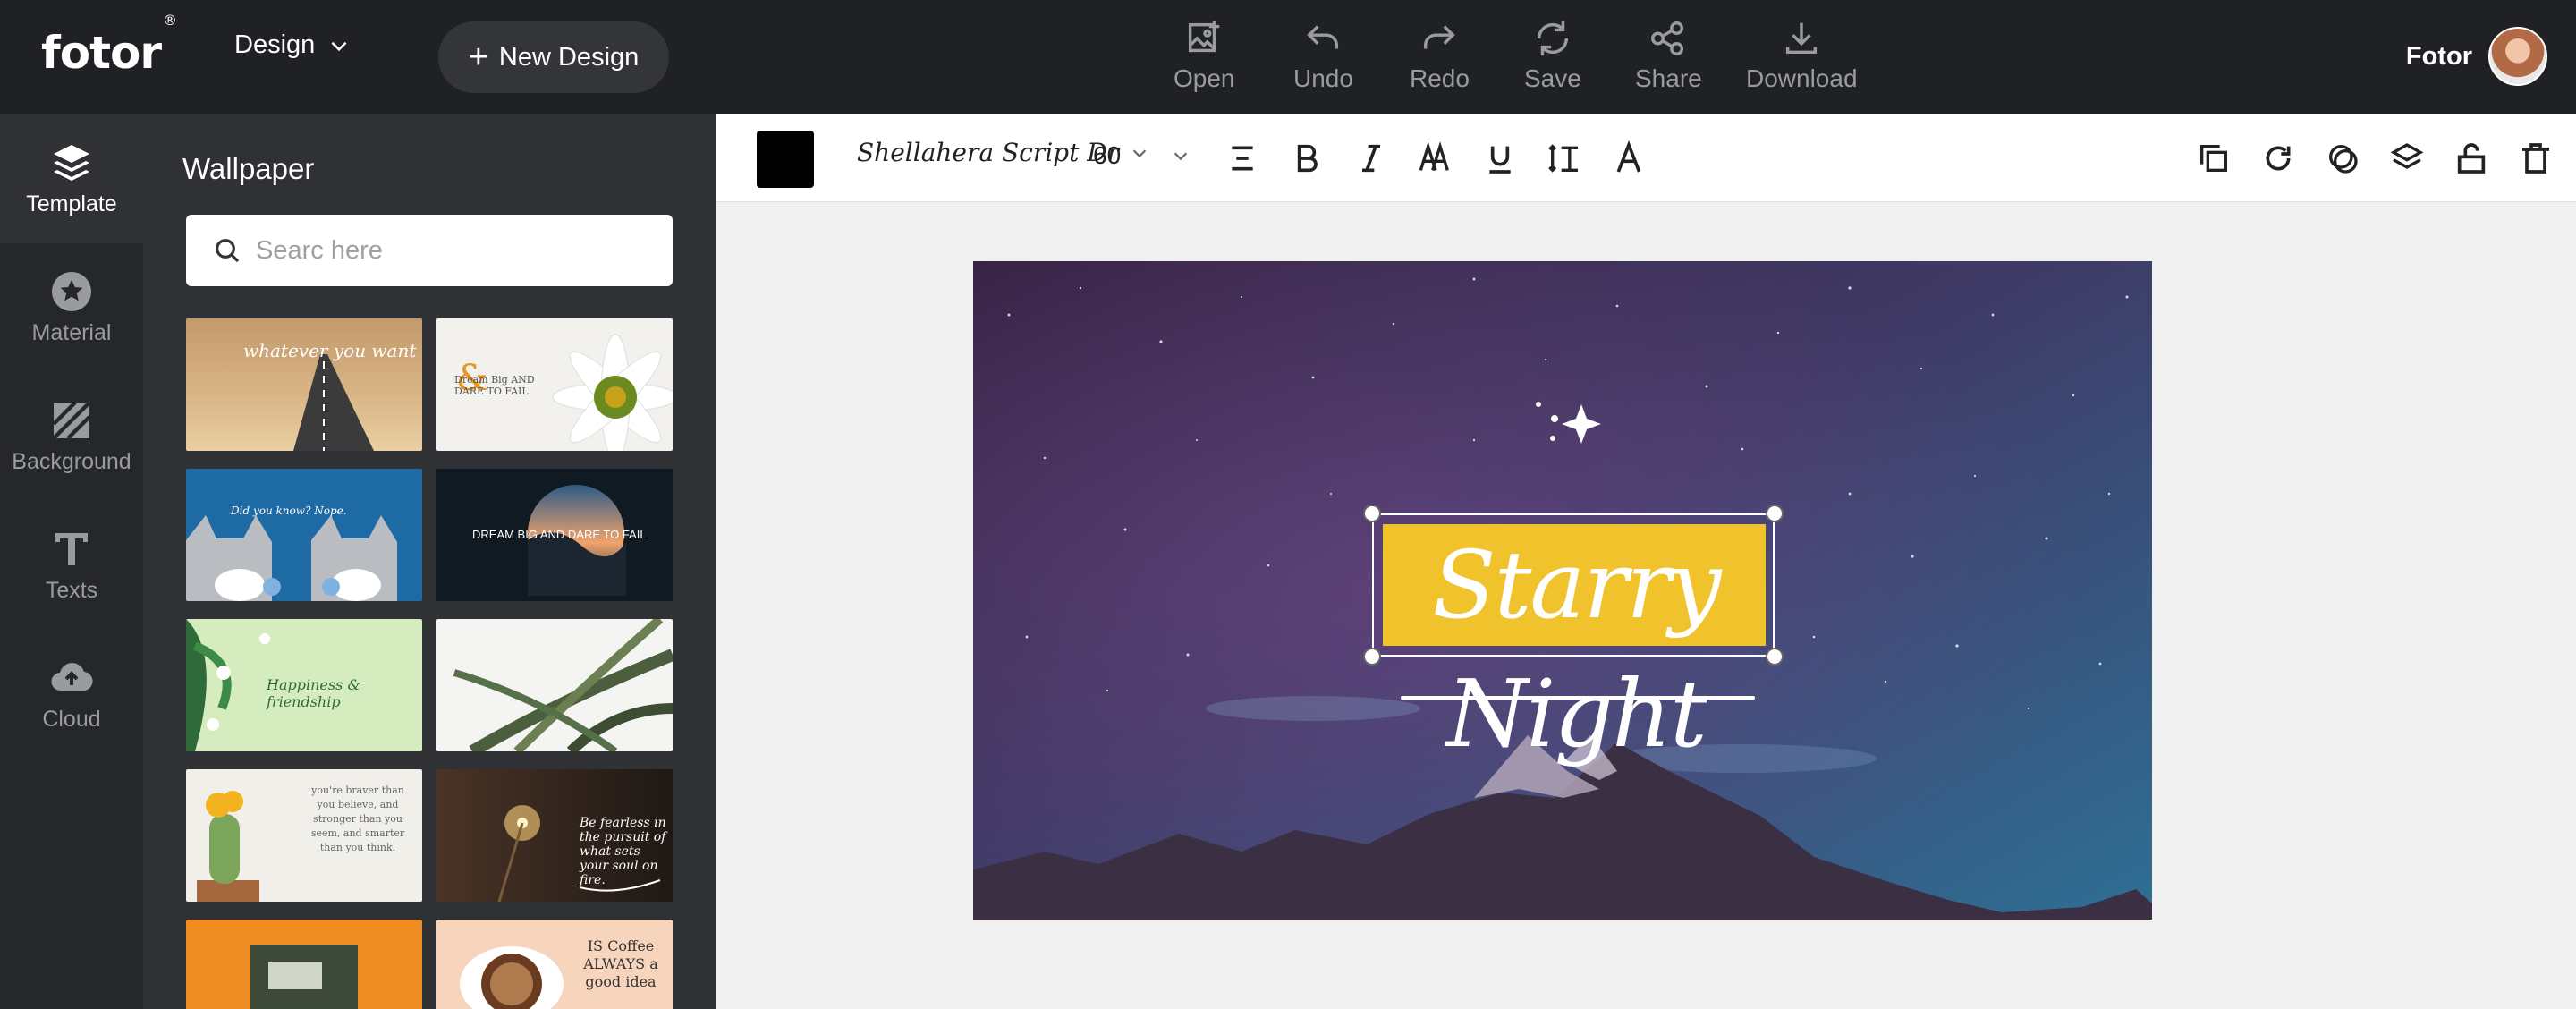 This screenshot has height=1009, width=2576. What do you see at coordinates (494, 385) in the screenshot?
I see `thumb-caption: Dream Big AND DARE TO FAIL` at bounding box center [494, 385].